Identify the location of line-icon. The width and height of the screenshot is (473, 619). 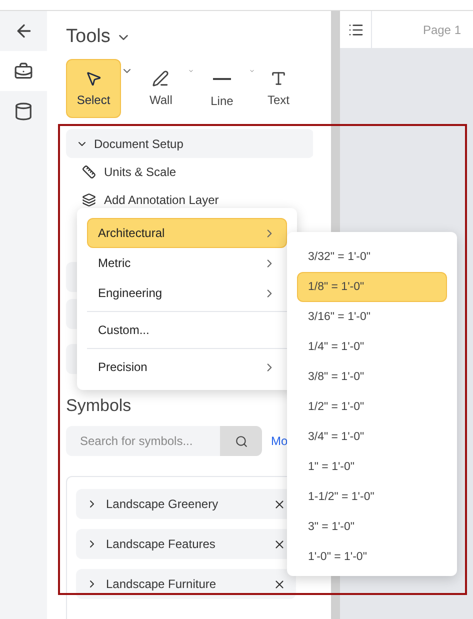
(221, 79).